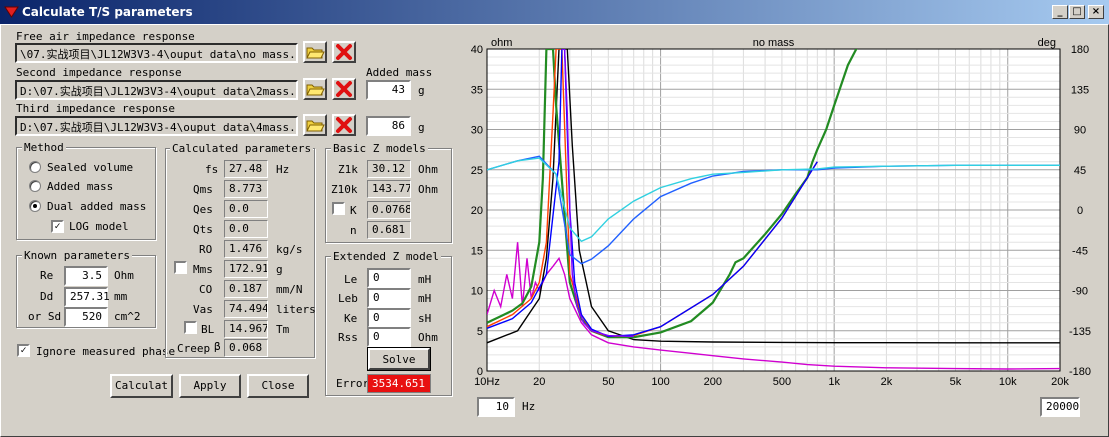  Describe the element at coordinates (190, 327) in the screenshot. I see `bl-checkbox` at that location.